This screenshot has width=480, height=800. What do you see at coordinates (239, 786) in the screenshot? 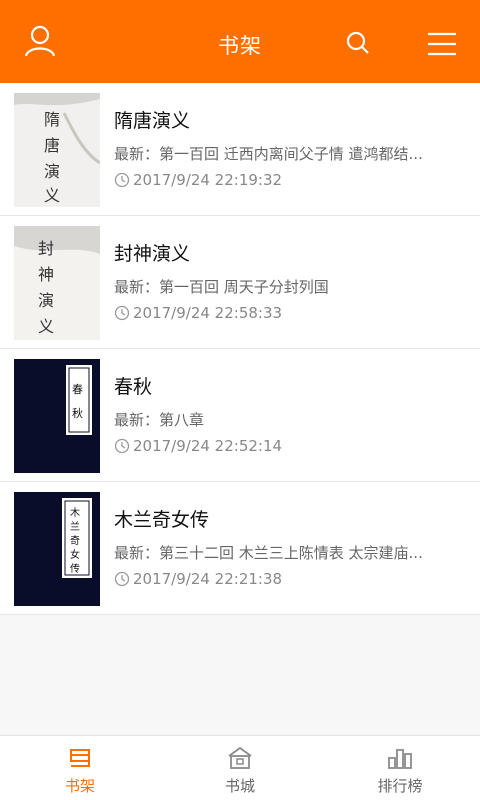
I see `tab-label: 书城` at bounding box center [239, 786].